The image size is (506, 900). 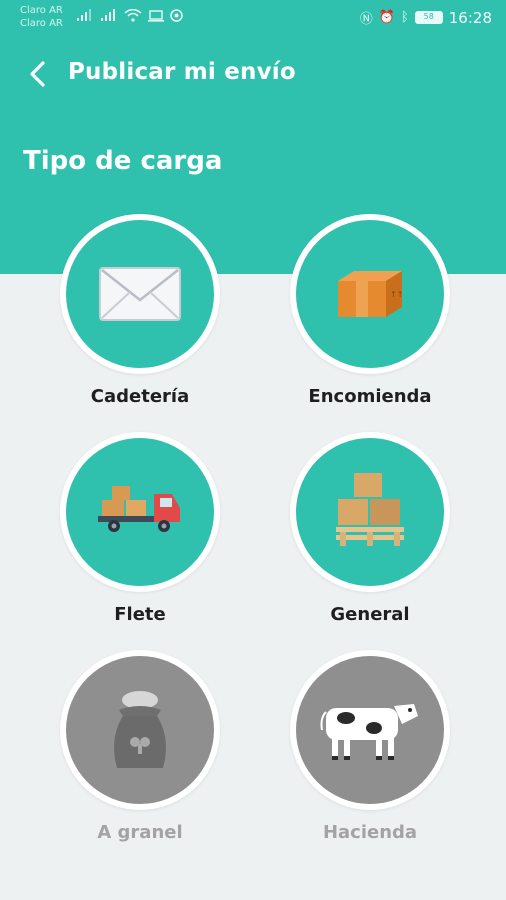 I want to click on carrier-2: Claro AR, so click(x=41, y=23).